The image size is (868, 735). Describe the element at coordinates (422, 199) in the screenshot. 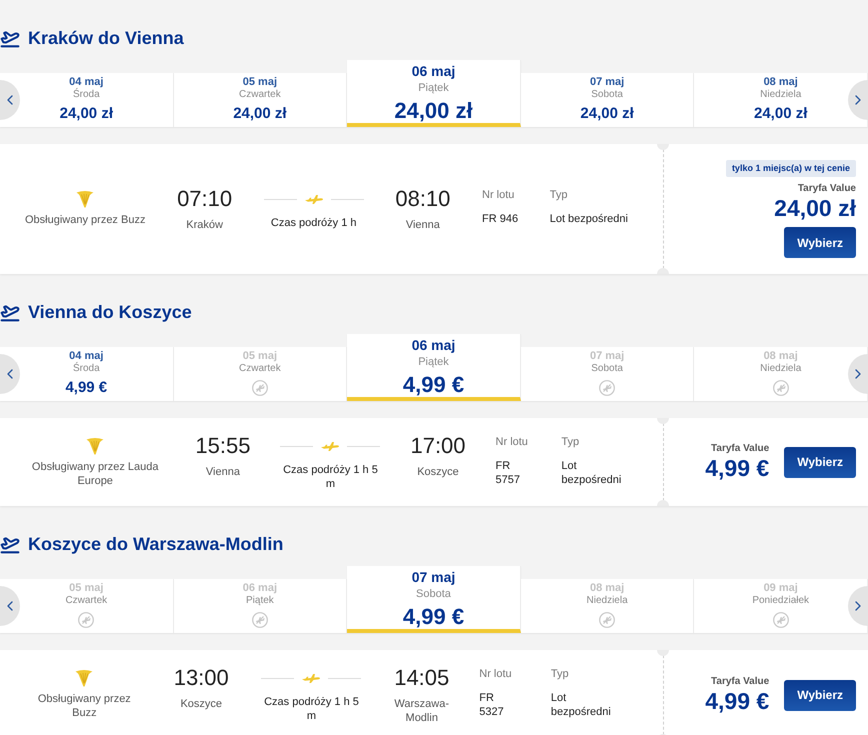

I see `arrival-time: 08:10` at that location.